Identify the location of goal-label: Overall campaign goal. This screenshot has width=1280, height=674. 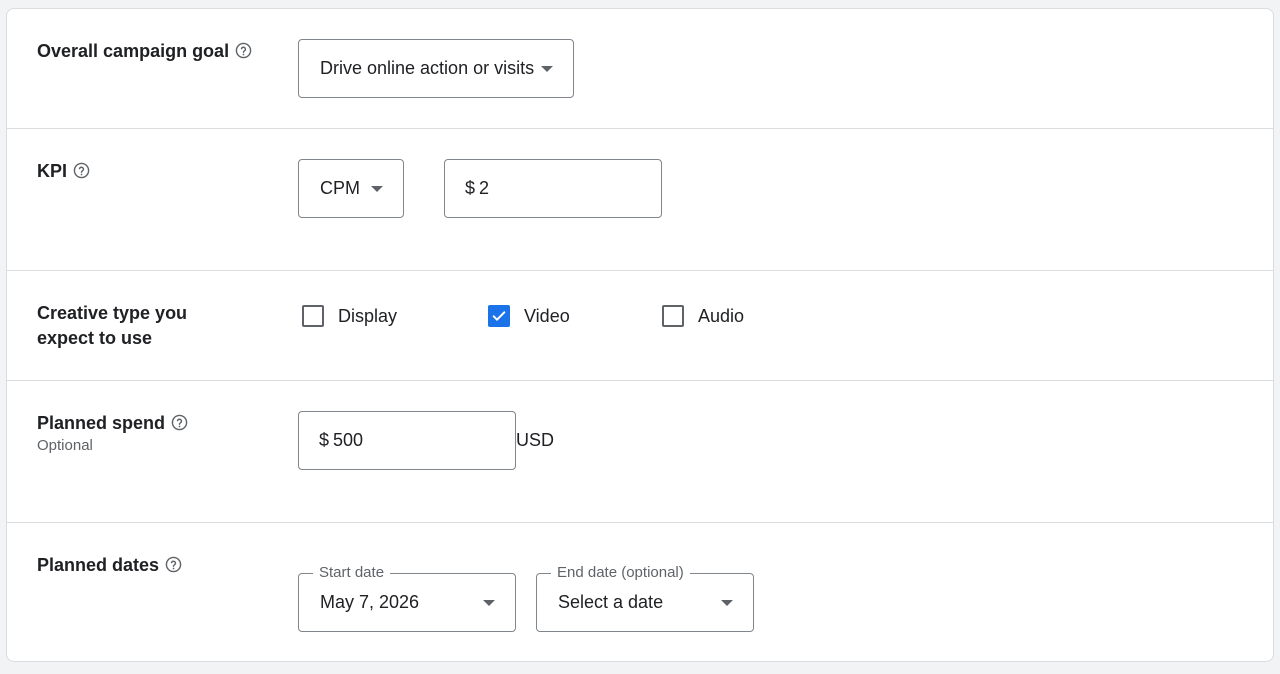
(144, 51).